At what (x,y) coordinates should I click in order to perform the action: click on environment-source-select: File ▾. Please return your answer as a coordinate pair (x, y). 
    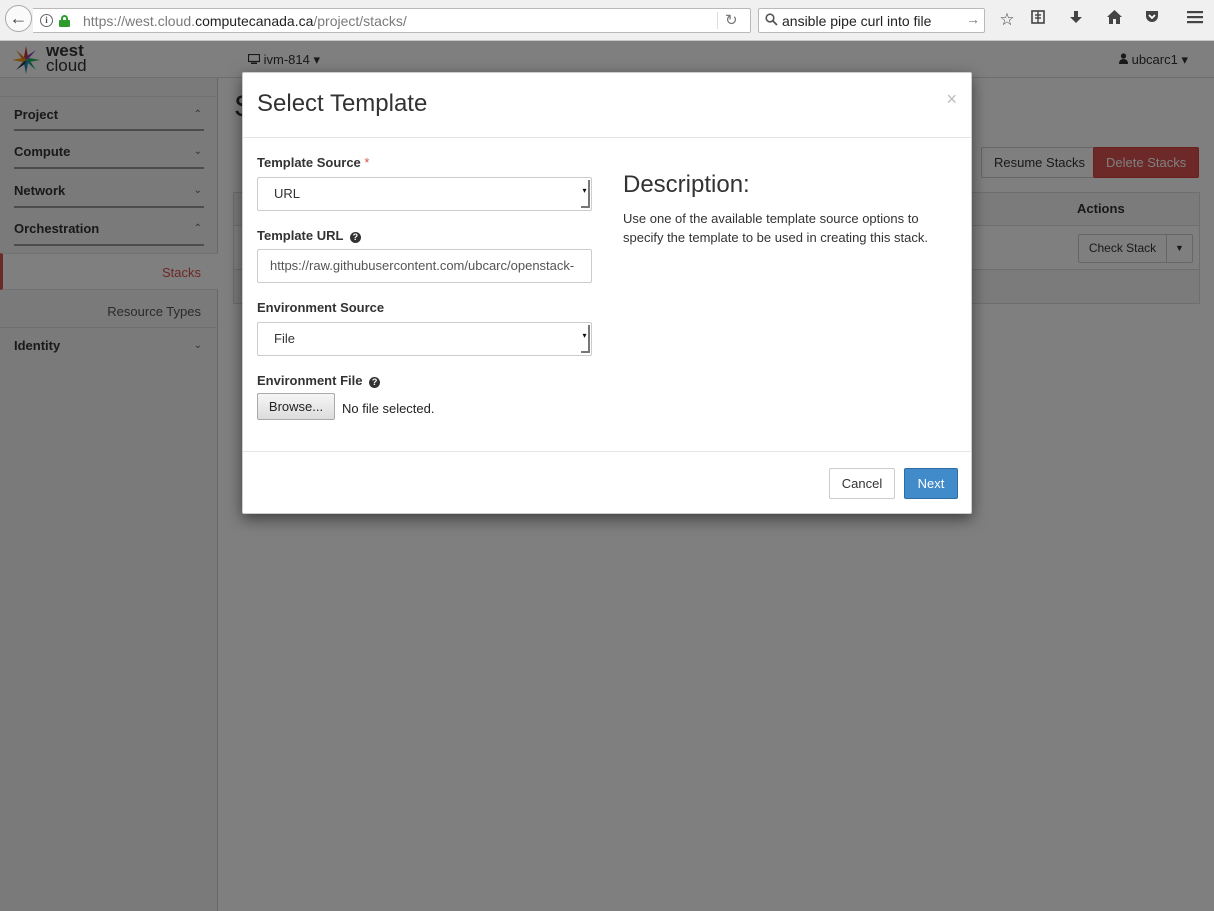
    Looking at the image, I should click on (424, 339).